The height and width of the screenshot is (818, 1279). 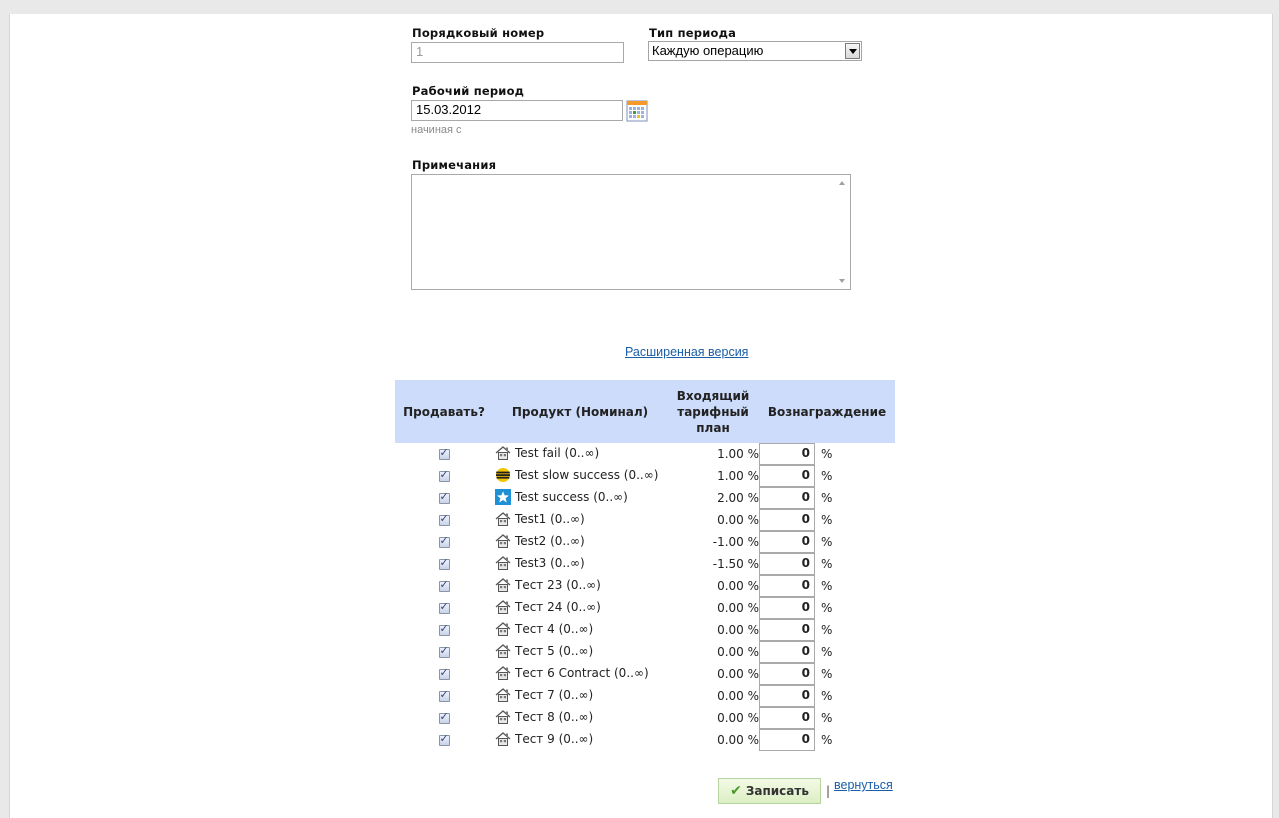 I want to click on product-name: Тест 24 (0..∞), so click(x=558, y=606).